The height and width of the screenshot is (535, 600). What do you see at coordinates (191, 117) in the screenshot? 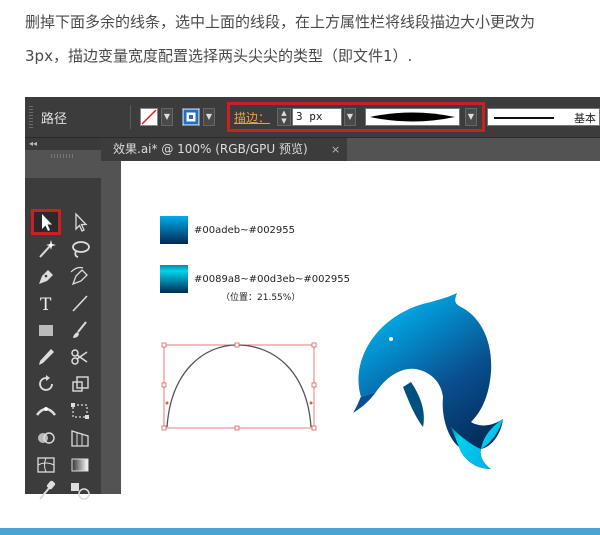
I see `stroke-swatch` at bounding box center [191, 117].